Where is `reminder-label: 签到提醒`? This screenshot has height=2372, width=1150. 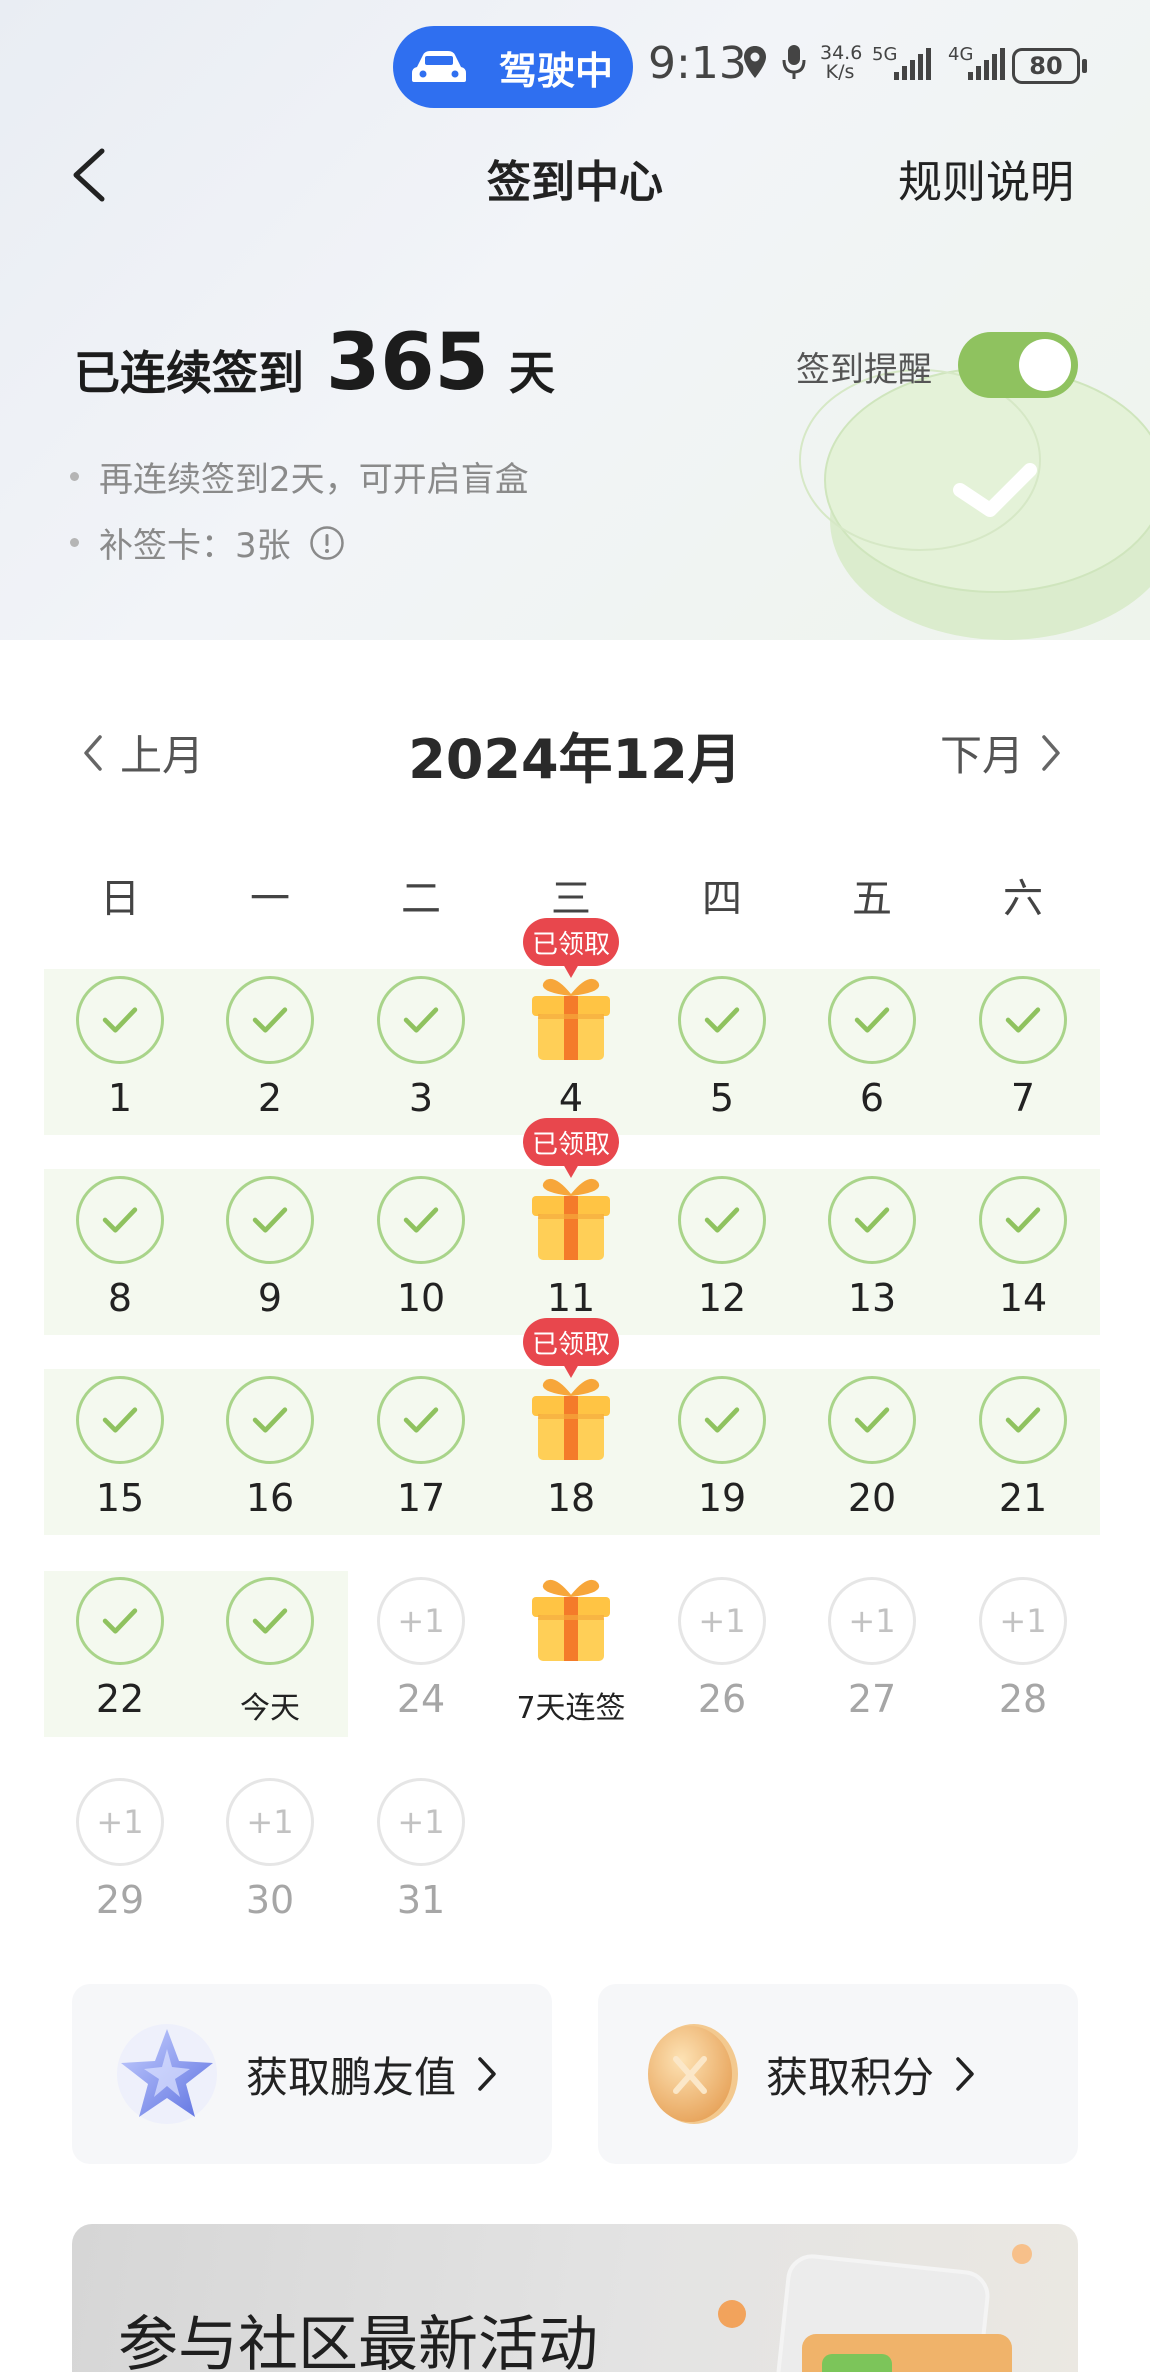 reminder-label: 签到提醒 is located at coordinates (864, 370).